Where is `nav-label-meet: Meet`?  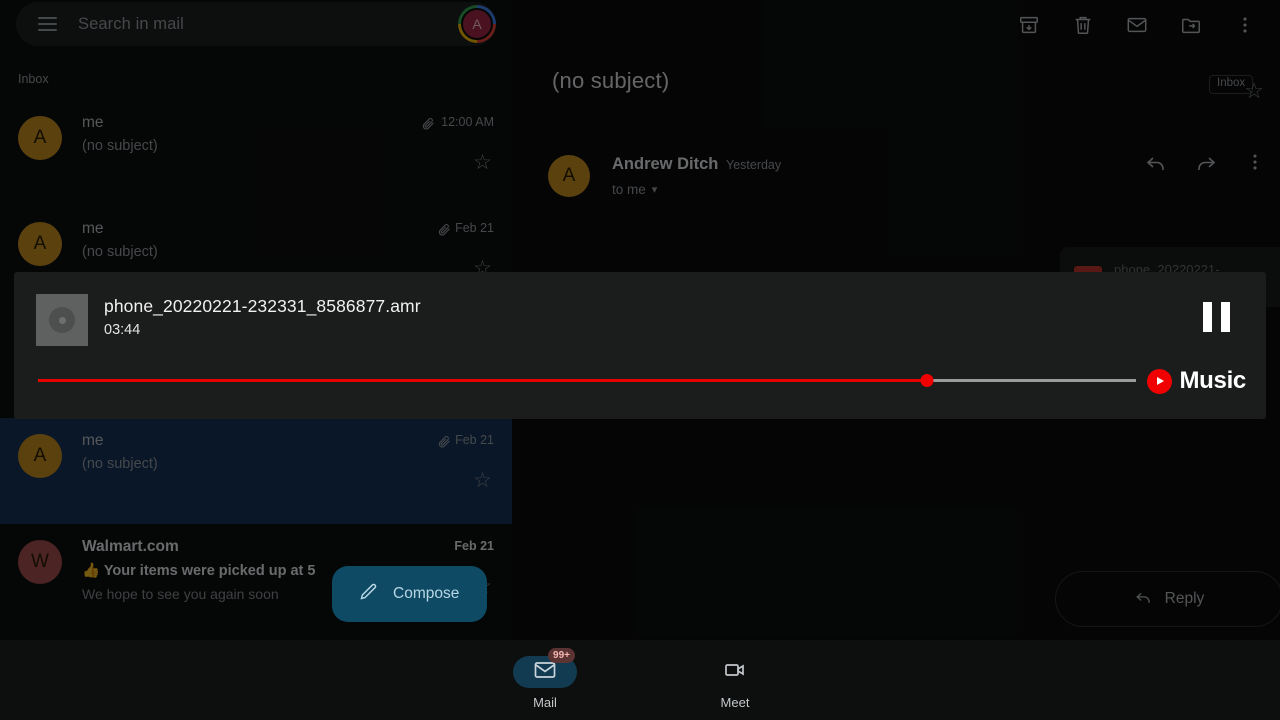 nav-label-meet: Meet is located at coordinates (735, 702).